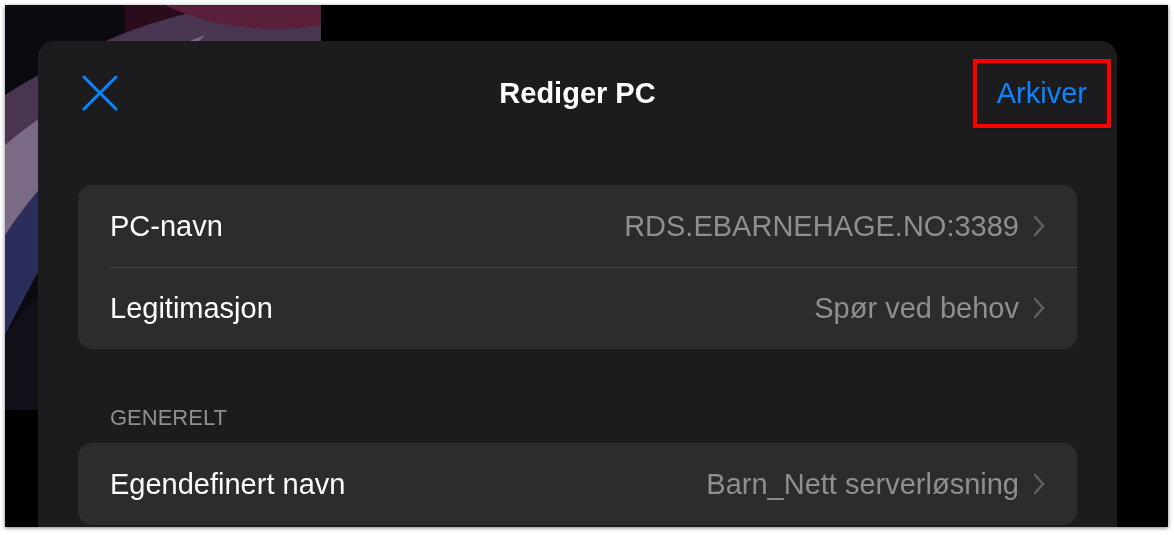 This screenshot has width=1174, height=535. I want to click on row-value: Spør ved behov, so click(916, 308).